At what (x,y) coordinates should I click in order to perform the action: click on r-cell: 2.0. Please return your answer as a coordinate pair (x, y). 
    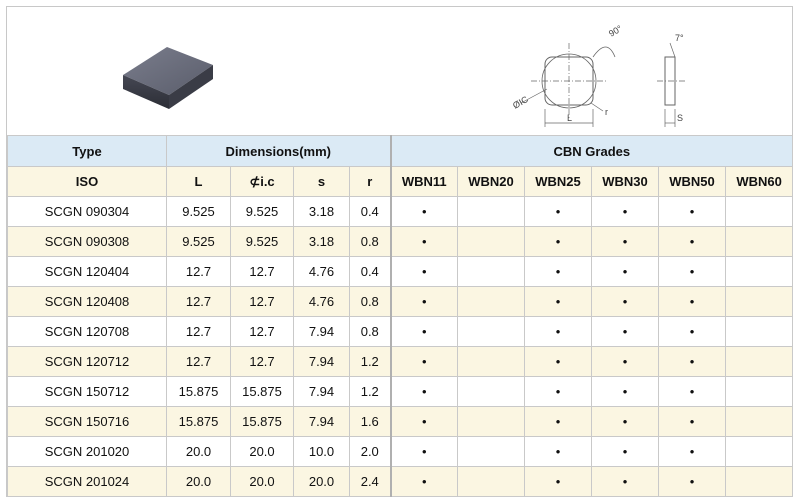
    Looking at the image, I should click on (370, 451).